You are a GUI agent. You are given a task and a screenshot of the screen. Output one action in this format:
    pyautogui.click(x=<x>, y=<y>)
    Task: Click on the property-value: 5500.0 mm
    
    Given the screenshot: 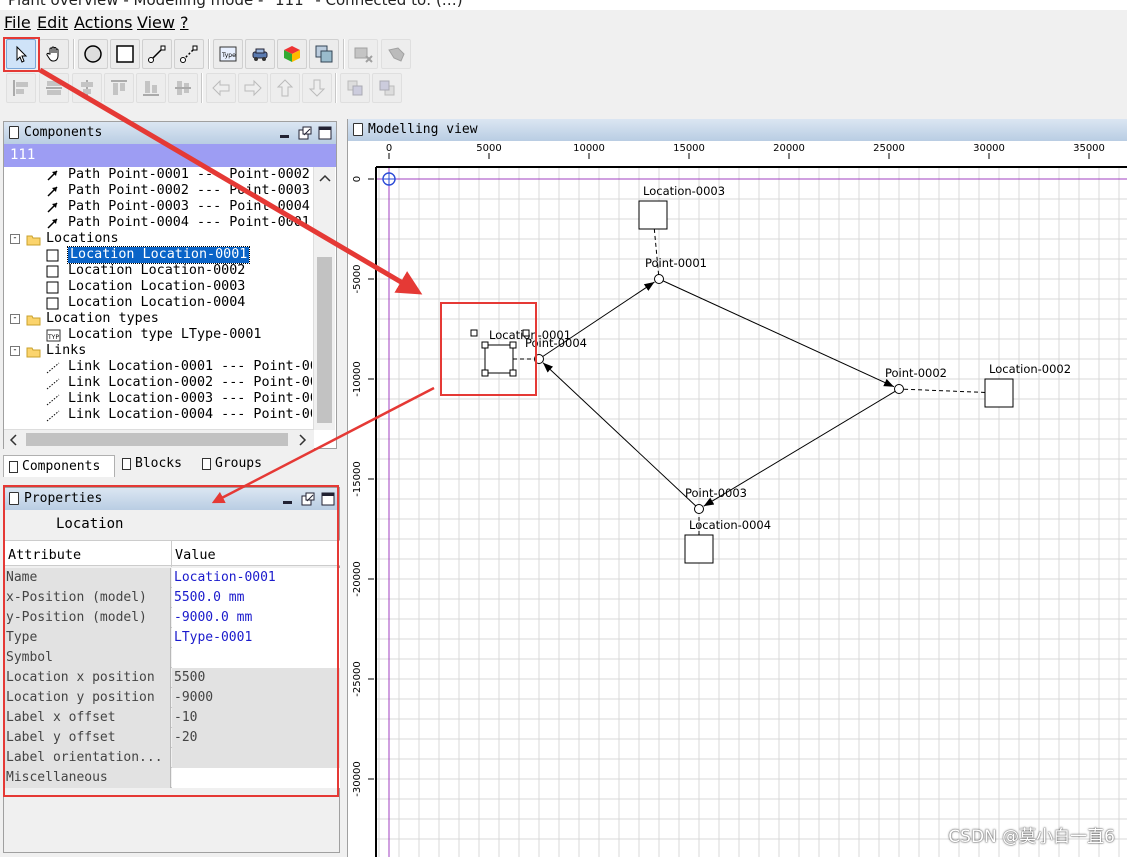 What is the action you would take?
    pyautogui.click(x=256, y=598)
    